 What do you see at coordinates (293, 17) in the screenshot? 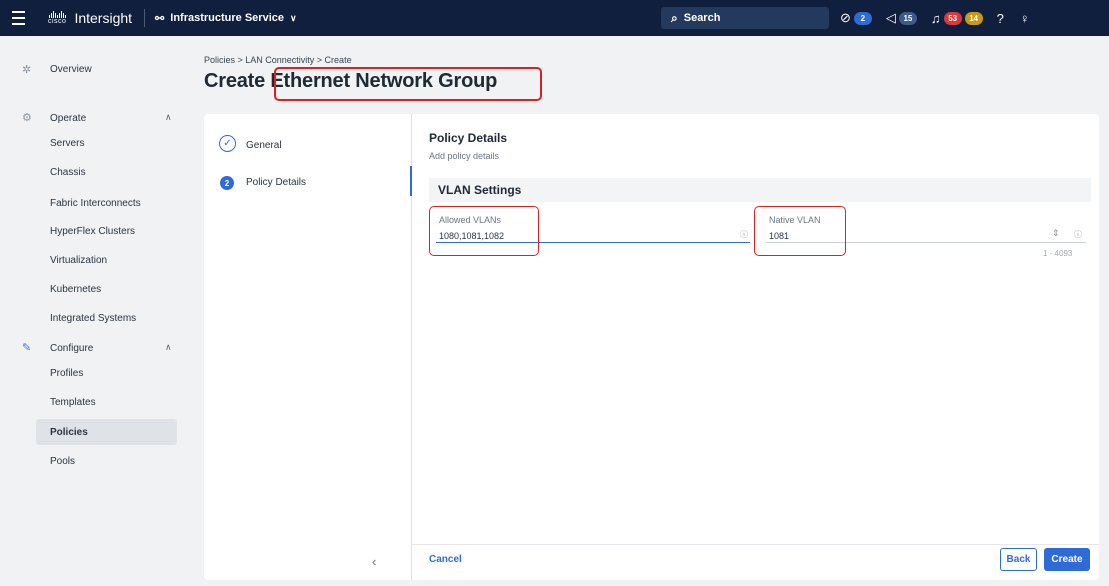
I see `chevron-down-icon: ∨` at bounding box center [293, 17].